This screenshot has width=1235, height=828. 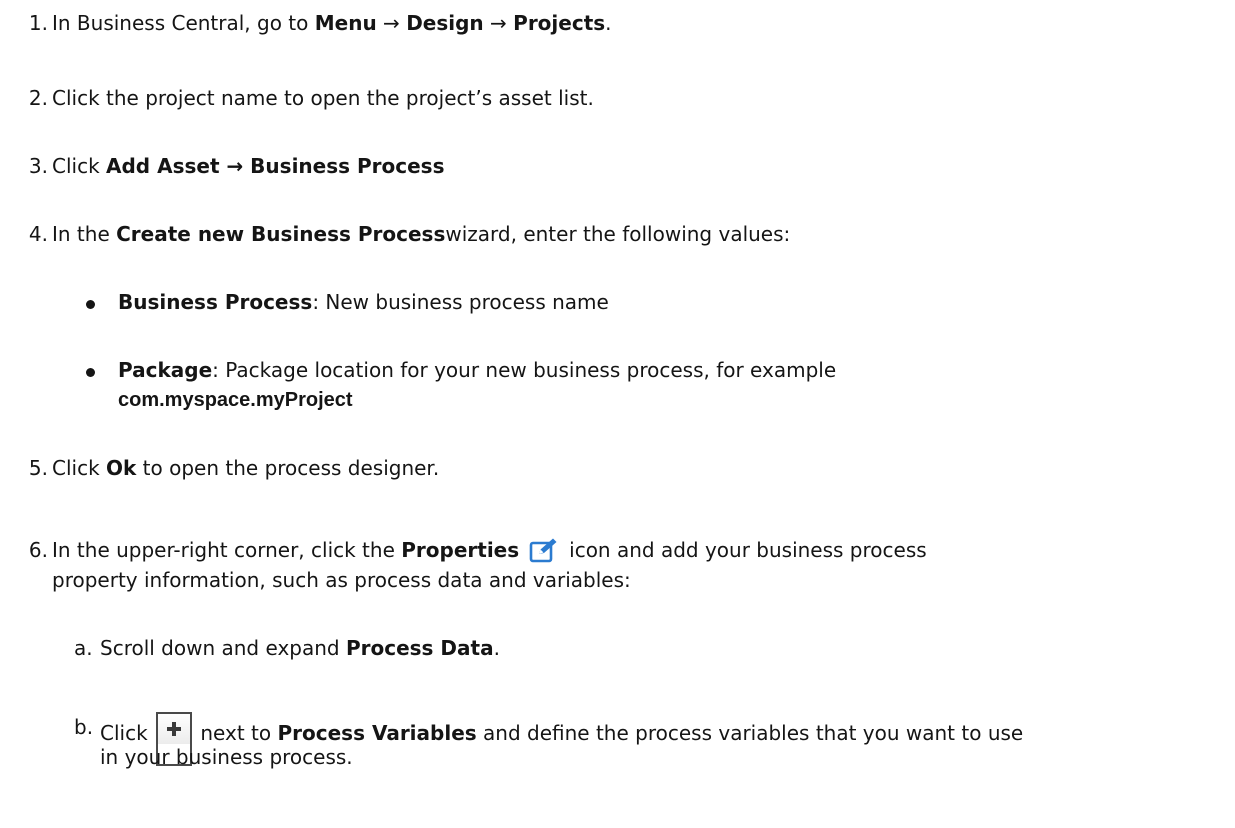 I want to click on substep-text: Scroll down and expand Process Data., so click(x=652, y=648).